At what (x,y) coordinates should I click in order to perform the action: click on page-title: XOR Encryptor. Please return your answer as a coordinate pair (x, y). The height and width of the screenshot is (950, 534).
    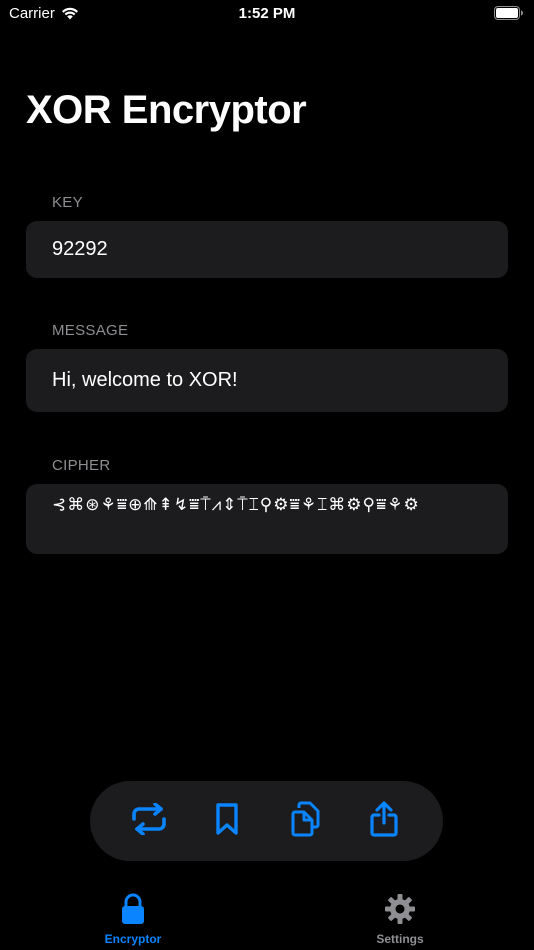
    Looking at the image, I should click on (166, 110).